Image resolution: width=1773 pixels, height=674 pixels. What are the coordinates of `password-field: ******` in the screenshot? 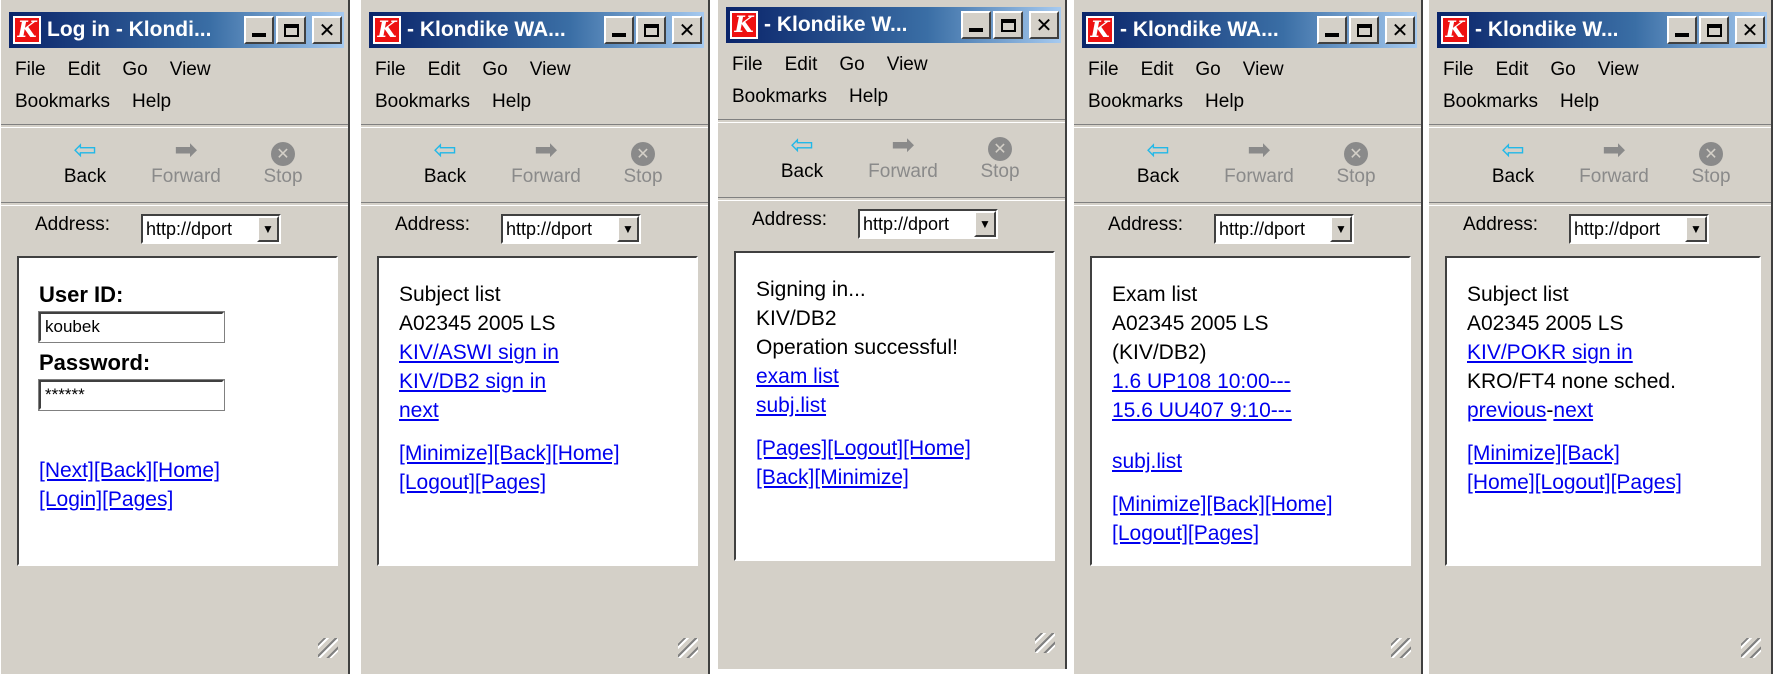 It's located at (131, 395).